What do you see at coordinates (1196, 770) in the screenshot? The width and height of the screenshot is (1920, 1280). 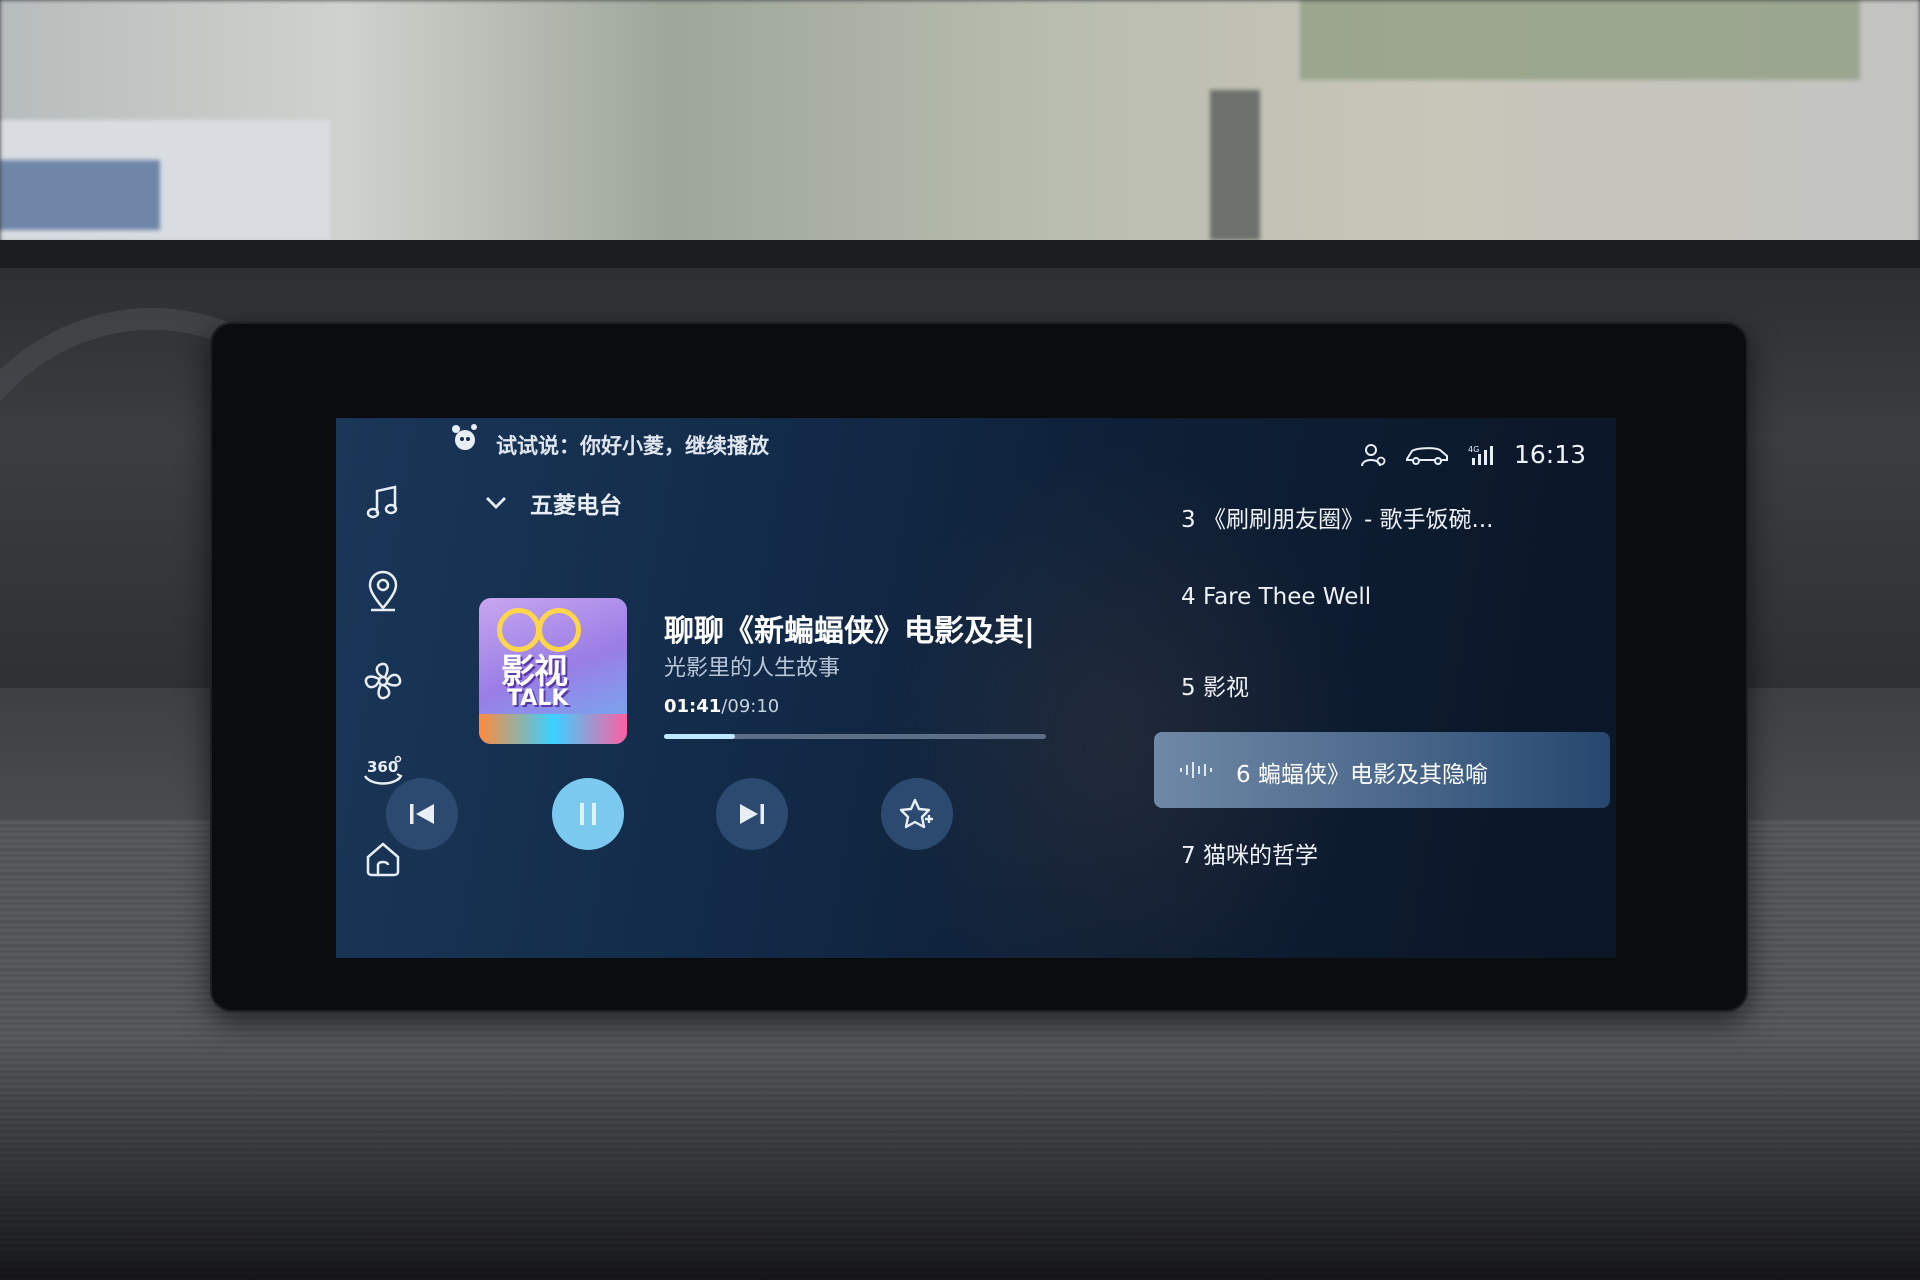 I see `now-playing-wave-icon` at bounding box center [1196, 770].